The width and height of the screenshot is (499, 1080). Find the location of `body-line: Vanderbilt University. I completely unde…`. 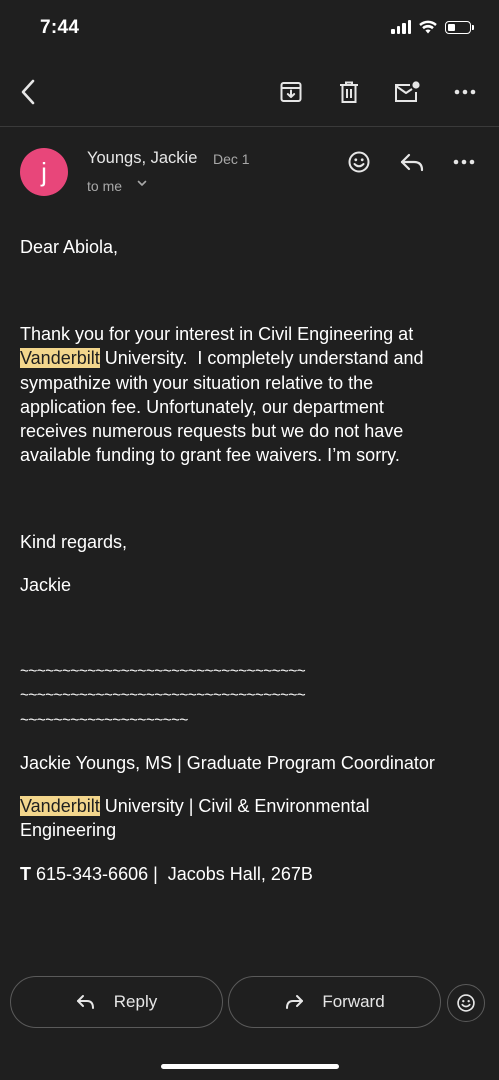

body-line: Vanderbilt University. I completely unde… is located at coordinates (222, 358).